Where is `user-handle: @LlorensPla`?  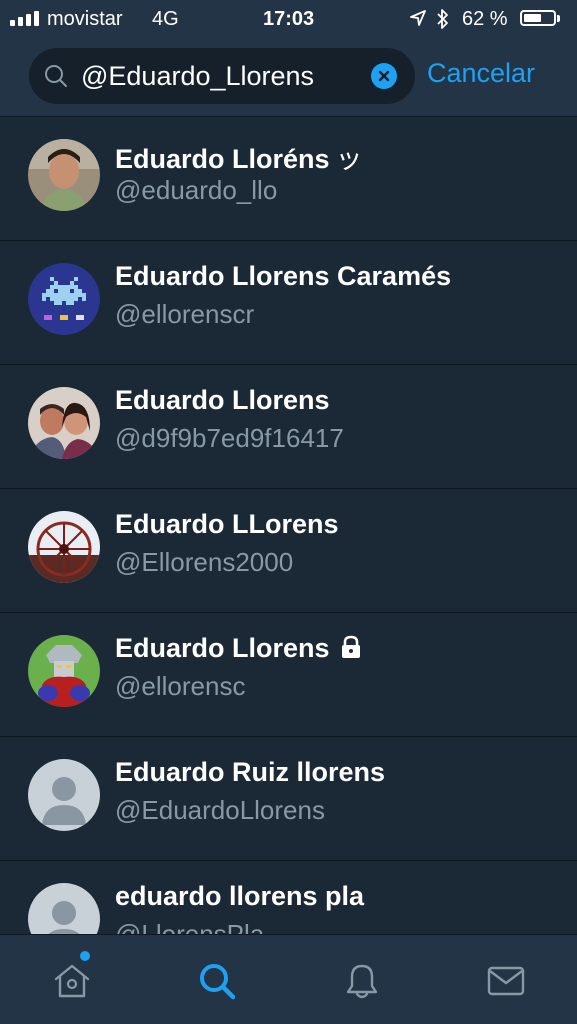
user-handle: @LlorensPla is located at coordinates (190, 927).